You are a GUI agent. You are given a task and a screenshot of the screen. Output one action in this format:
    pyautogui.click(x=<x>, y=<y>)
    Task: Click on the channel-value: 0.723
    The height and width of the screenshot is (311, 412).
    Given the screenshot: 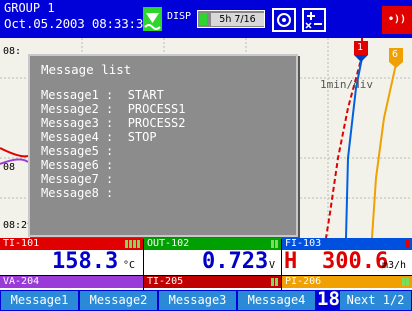 What is the action you would take?
    pyautogui.click(x=235, y=261)
    